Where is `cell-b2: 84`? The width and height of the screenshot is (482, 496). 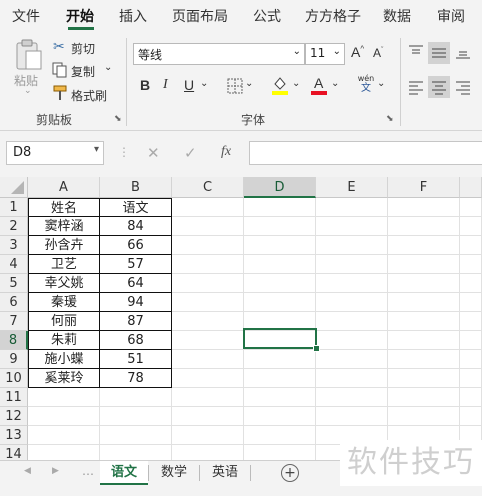 cell-b2: 84 is located at coordinates (136, 226).